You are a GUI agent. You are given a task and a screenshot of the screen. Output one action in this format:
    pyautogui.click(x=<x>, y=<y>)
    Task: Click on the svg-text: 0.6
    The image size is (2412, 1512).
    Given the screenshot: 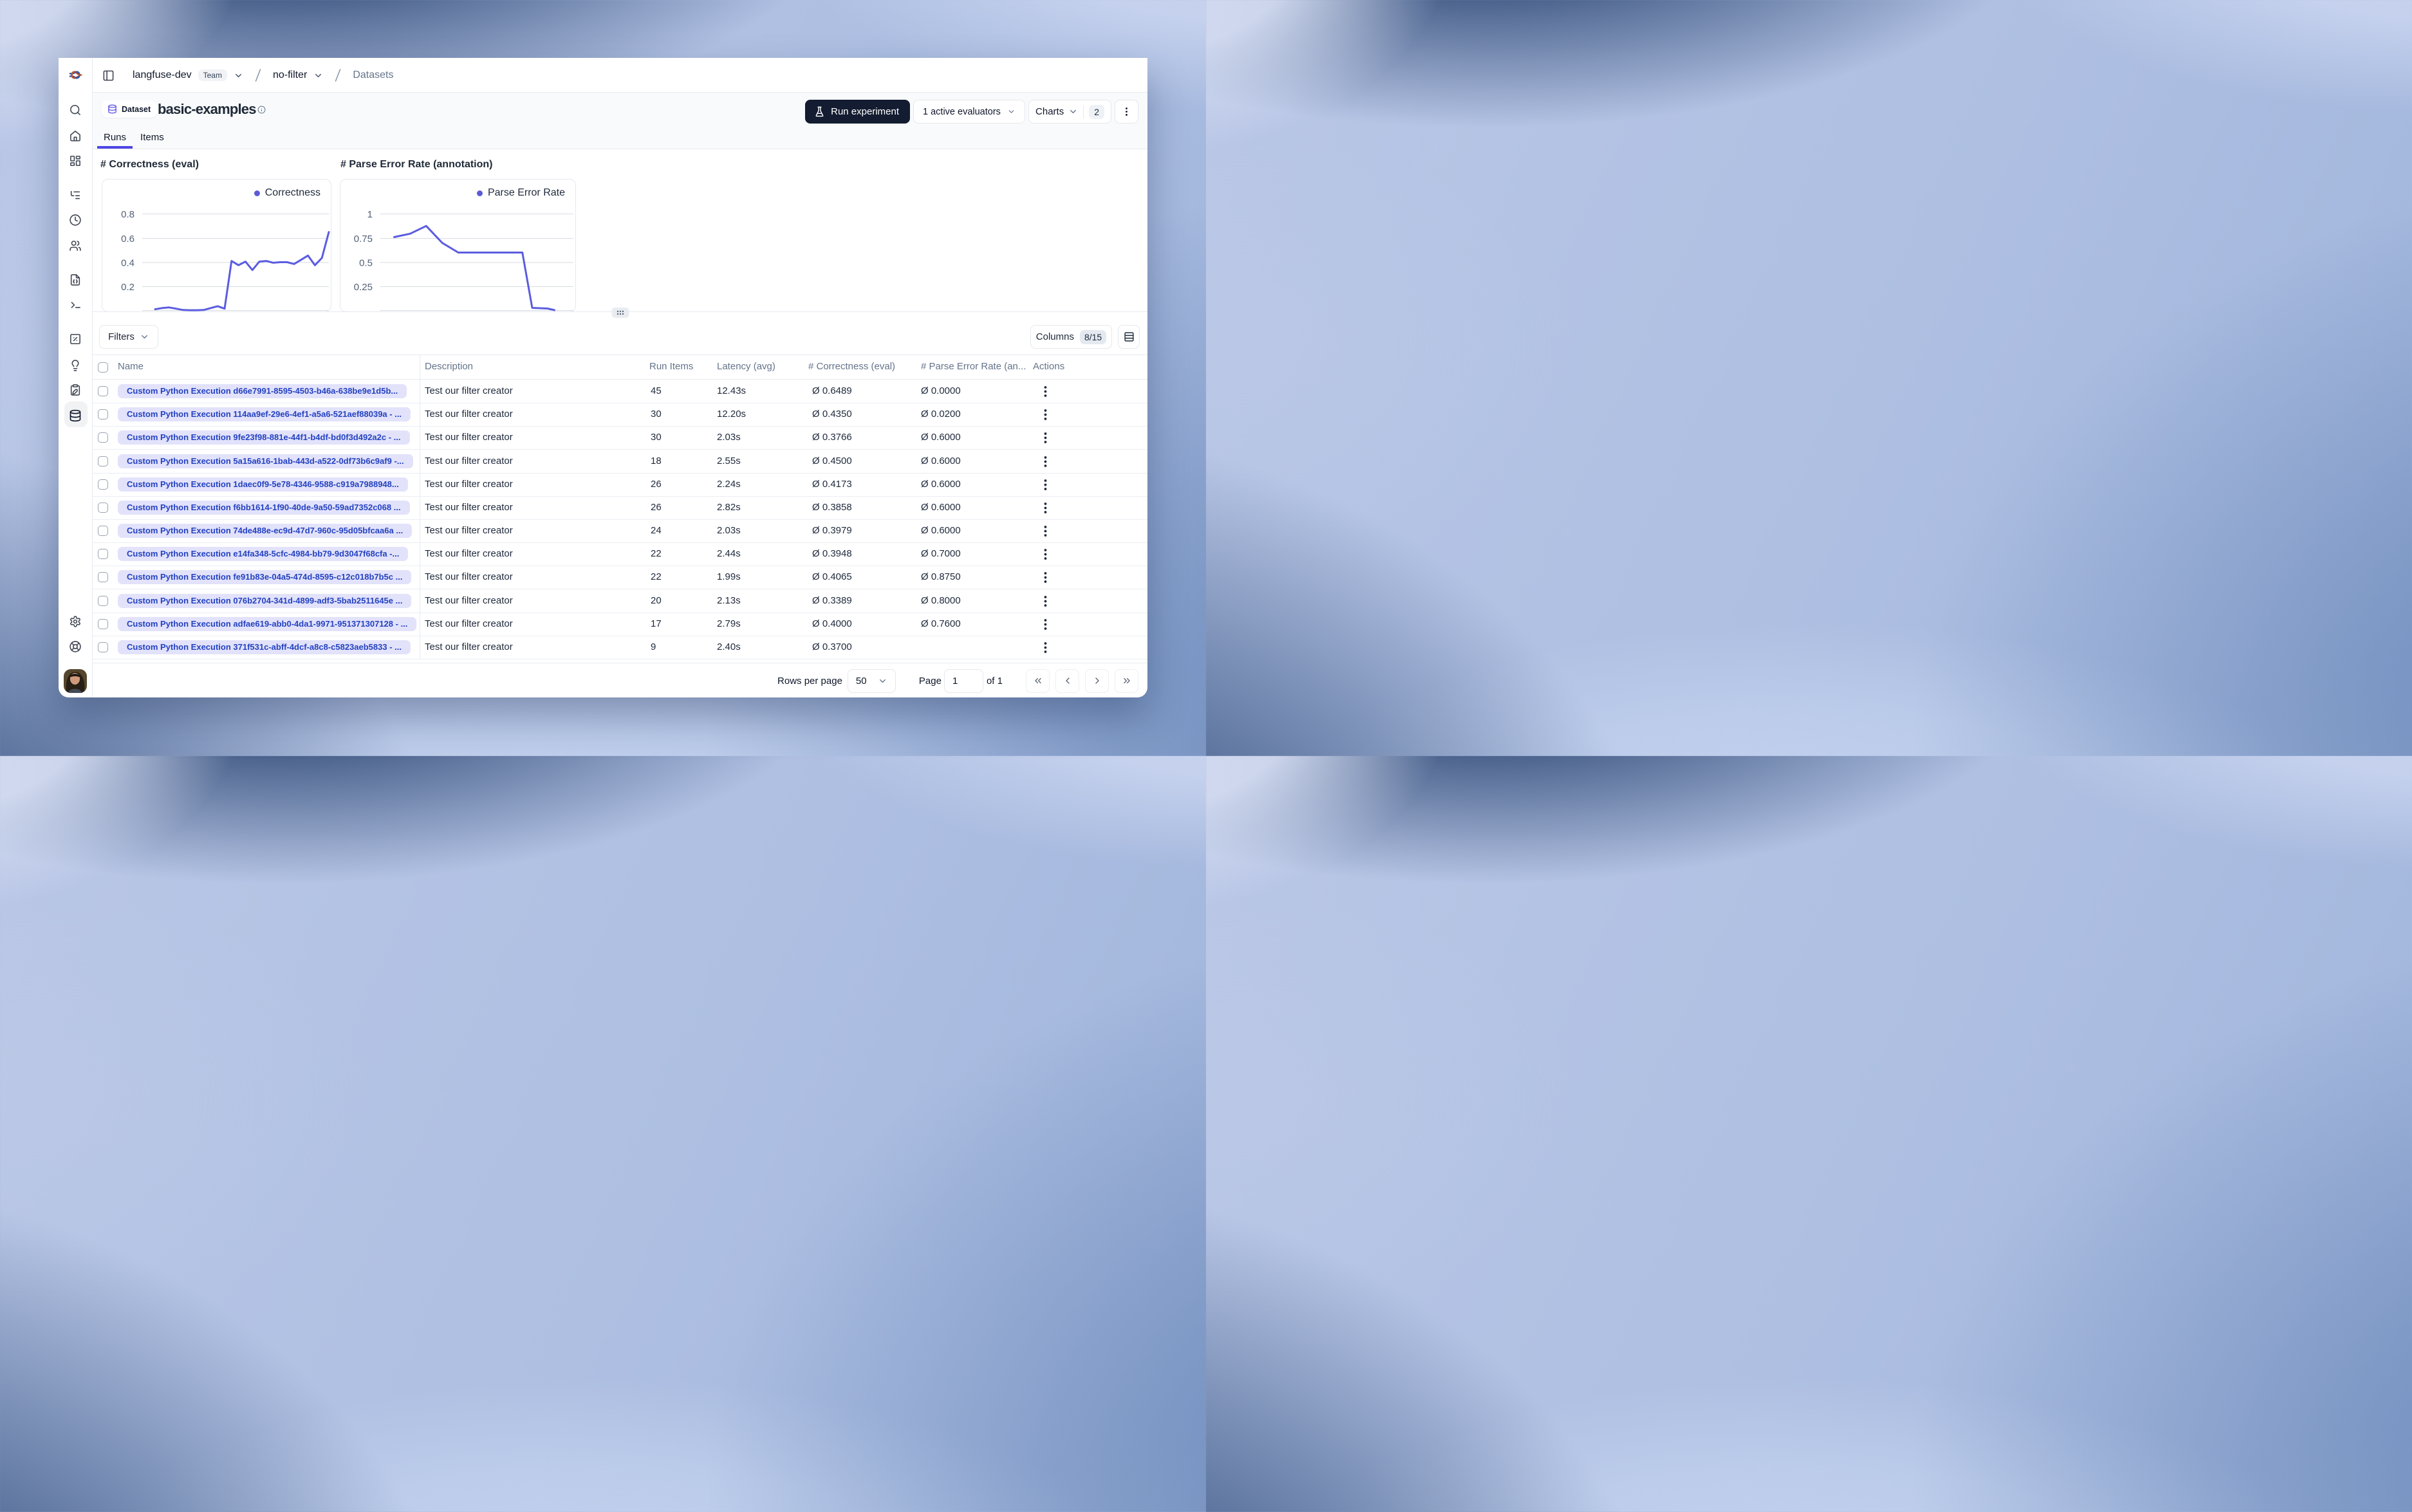 What is the action you would take?
    pyautogui.click(x=128, y=239)
    